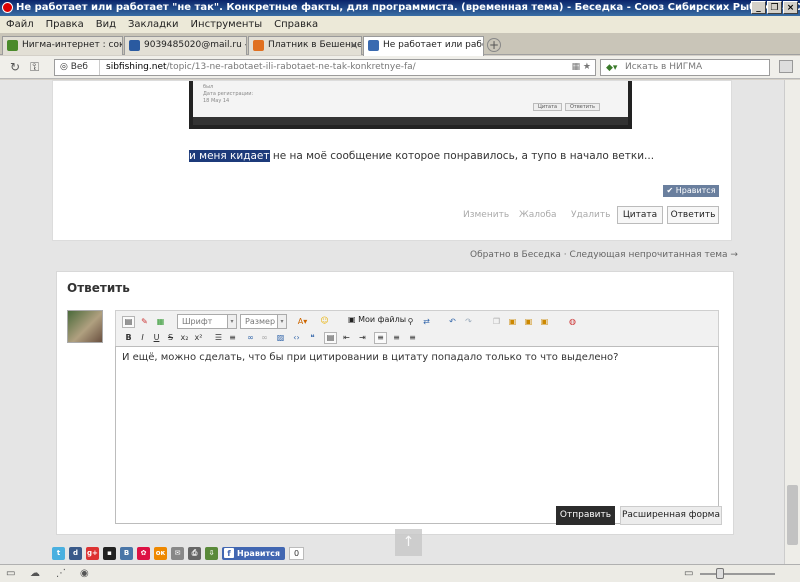 The height and width of the screenshot is (582, 800). What do you see at coordinates (312, 338) in the screenshot?
I see `quote-icon: ❝` at bounding box center [312, 338].